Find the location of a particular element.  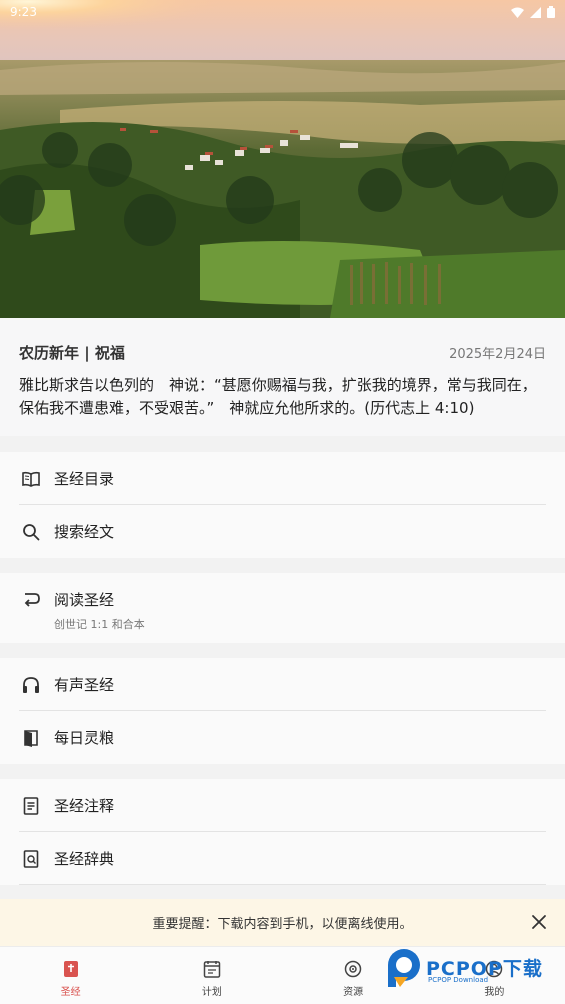

watermark-logo: PCPOP下载 PCPOP Download is located at coordinates (472, 967).